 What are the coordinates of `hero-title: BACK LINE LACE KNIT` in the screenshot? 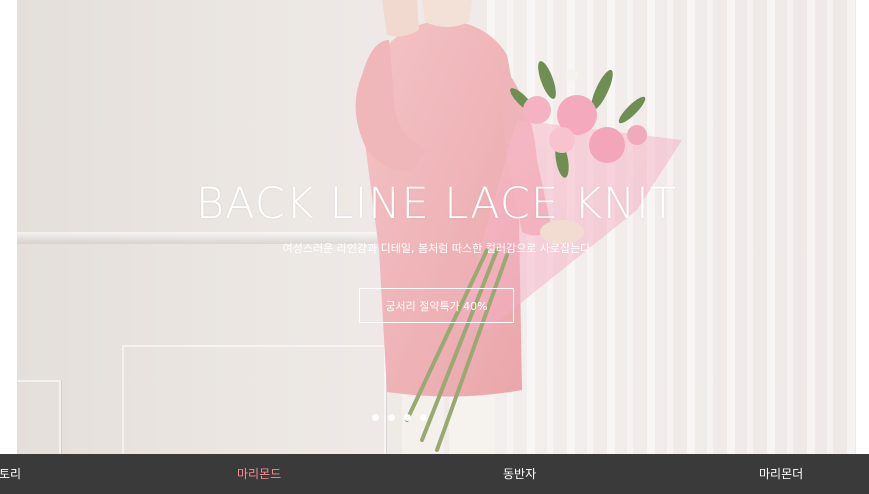 It's located at (436, 204).